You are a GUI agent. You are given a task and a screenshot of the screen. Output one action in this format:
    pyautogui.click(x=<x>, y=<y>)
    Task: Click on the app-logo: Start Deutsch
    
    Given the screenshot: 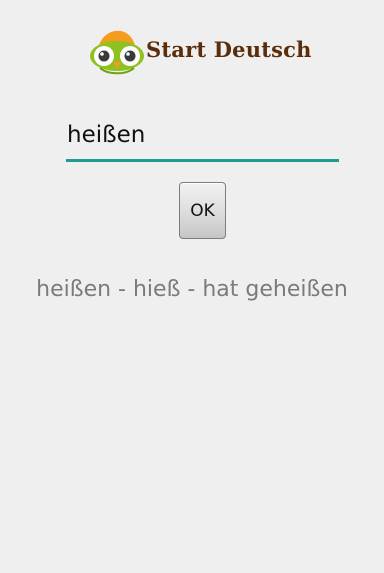 What is the action you would take?
    pyautogui.click(x=204, y=52)
    